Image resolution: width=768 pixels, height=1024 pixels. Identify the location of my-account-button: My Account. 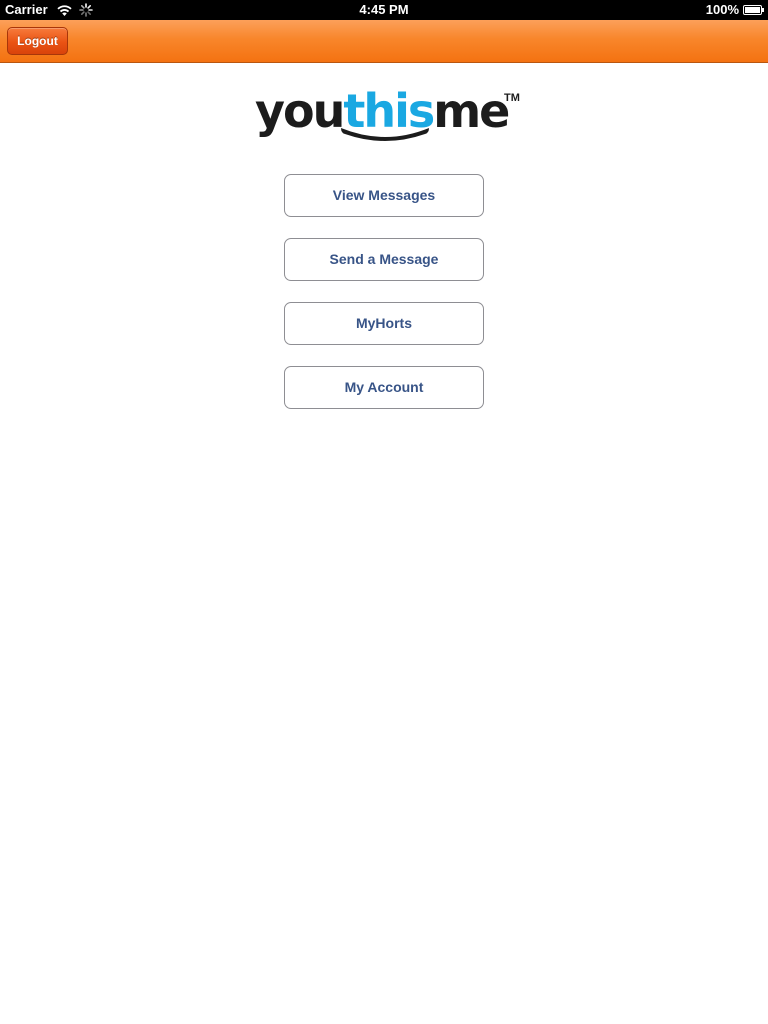
(384, 387).